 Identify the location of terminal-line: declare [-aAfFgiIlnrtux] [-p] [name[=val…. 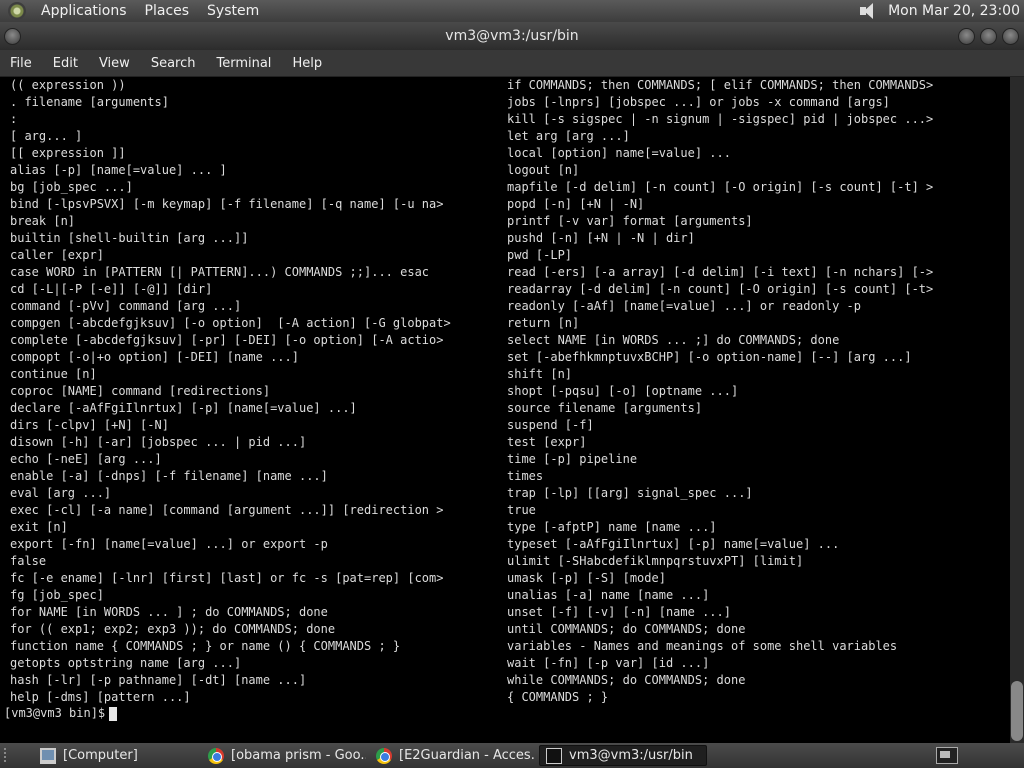
(183, 408).